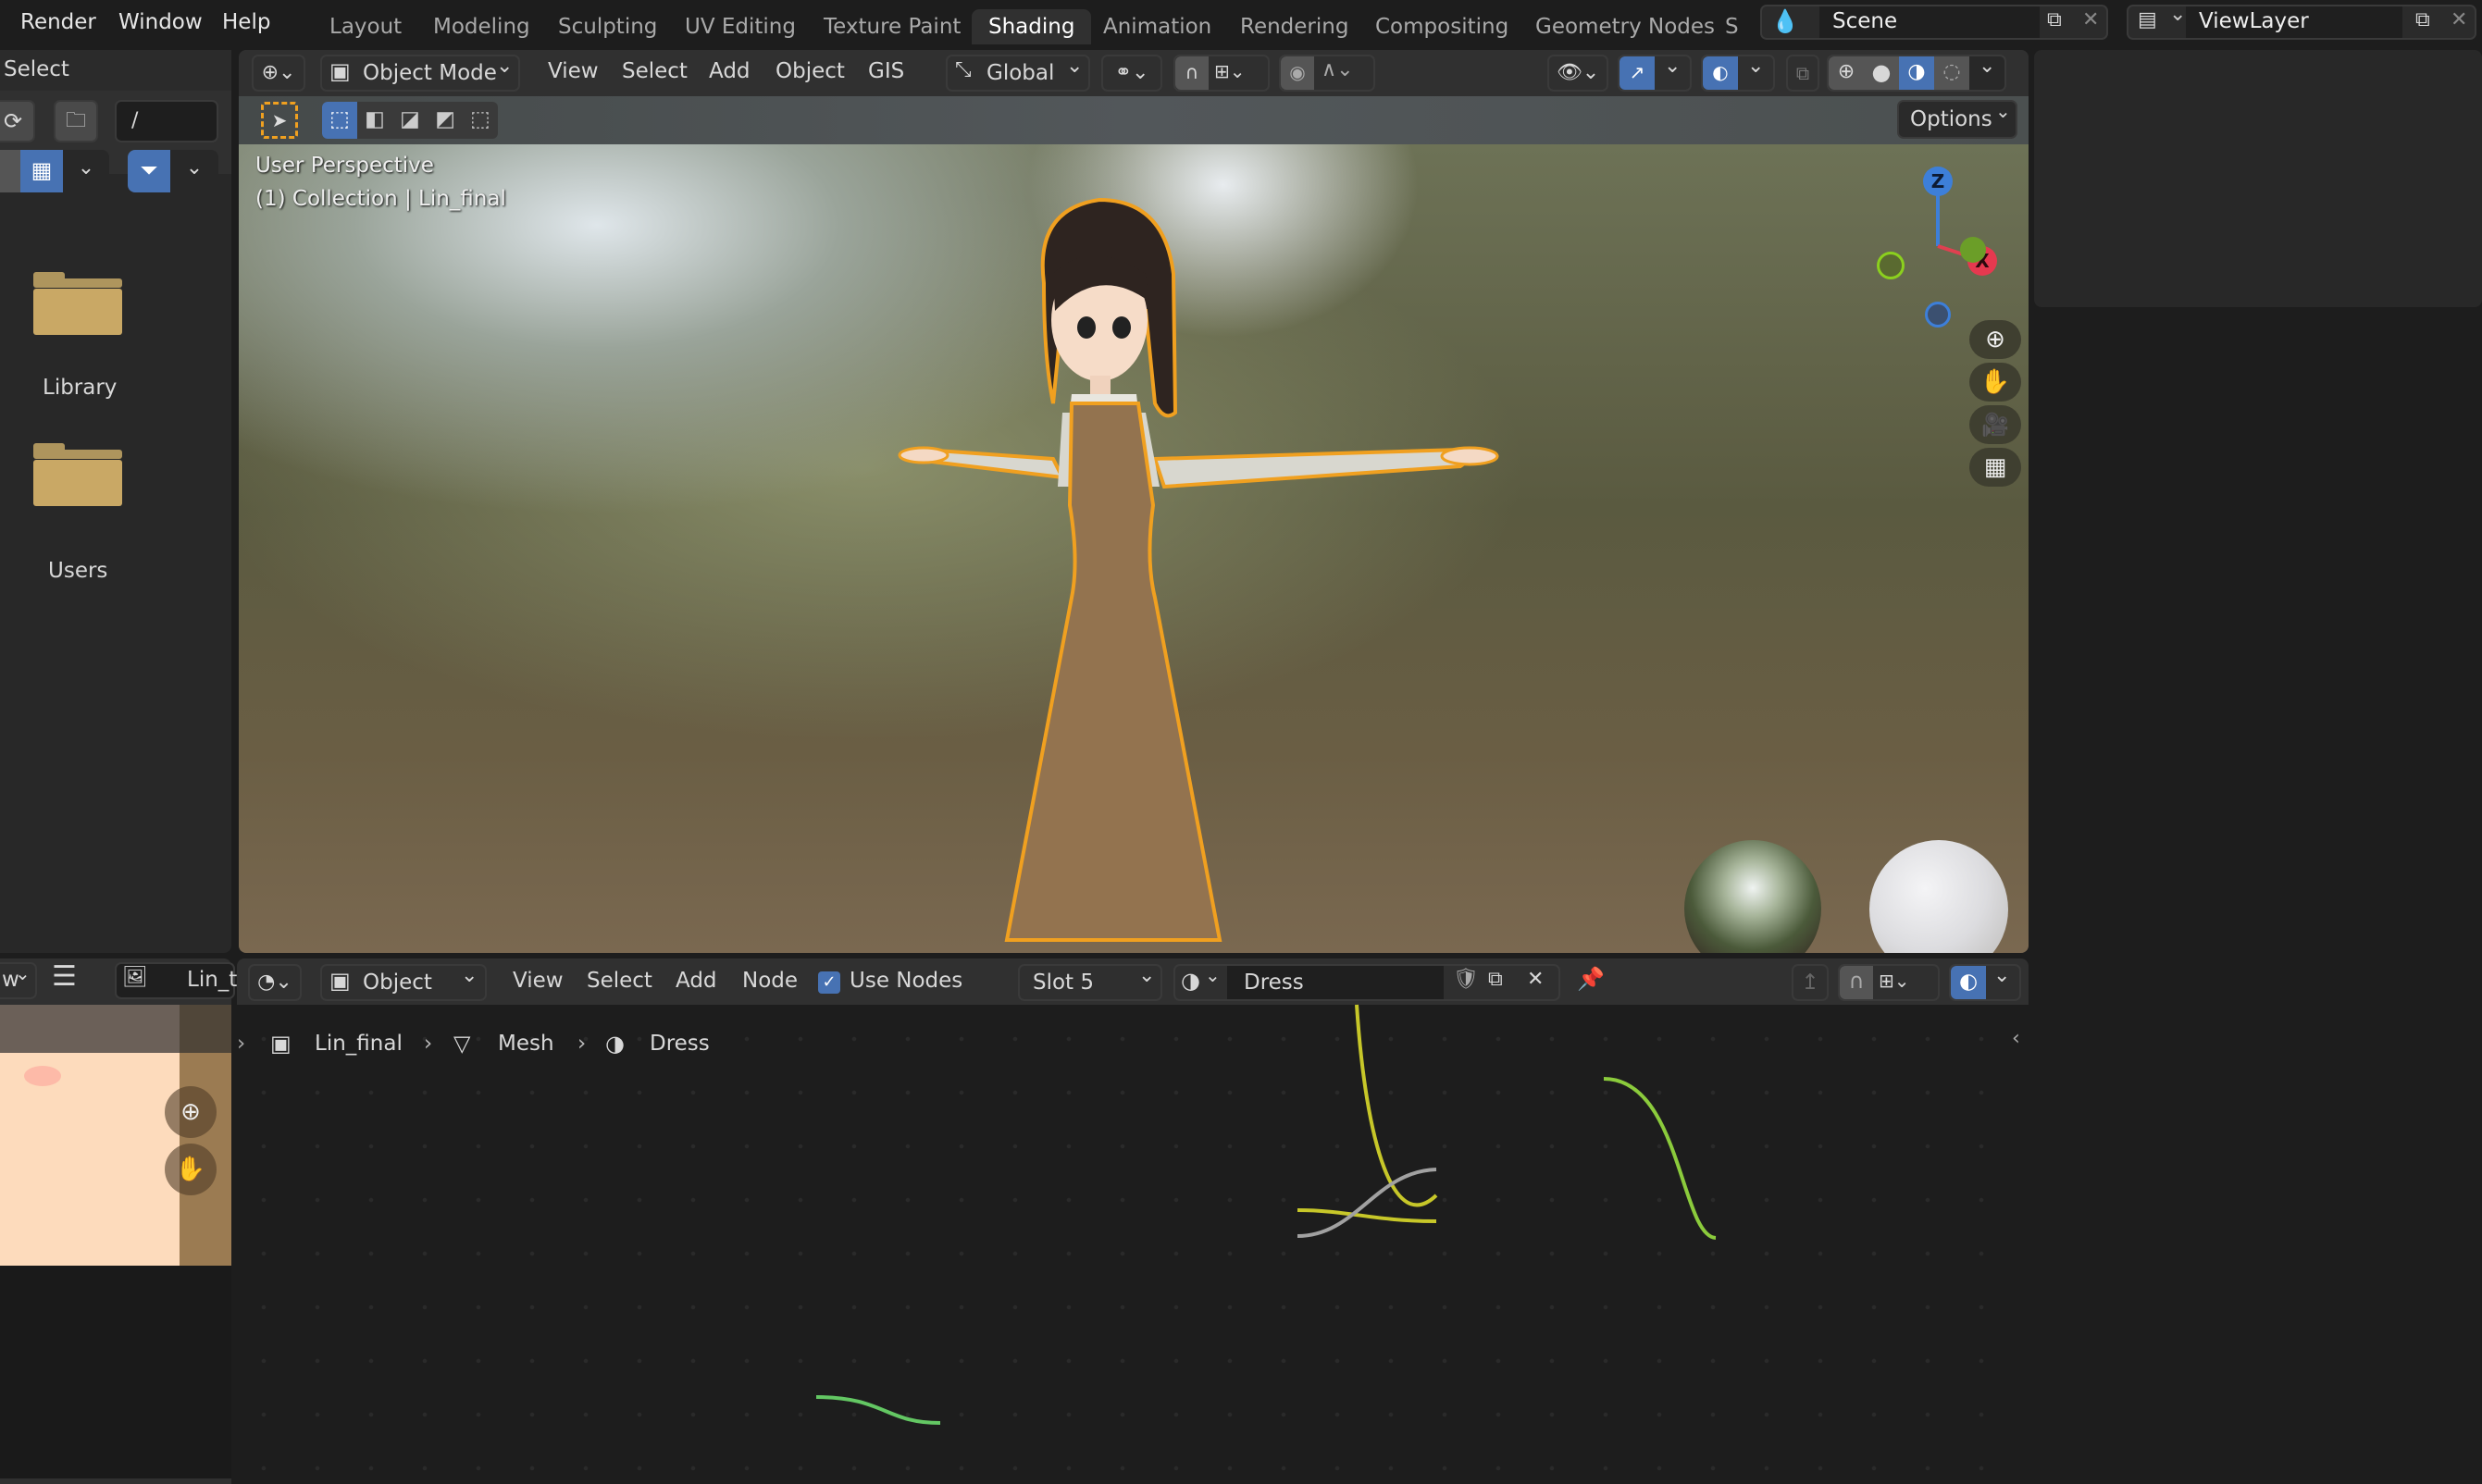 This screenshot has width=2482, height=1484. What do you see at coordinates (1803, 74) in the screenshot?
I see `xray-icon: ⧉` at bounding box center [1803, 74].